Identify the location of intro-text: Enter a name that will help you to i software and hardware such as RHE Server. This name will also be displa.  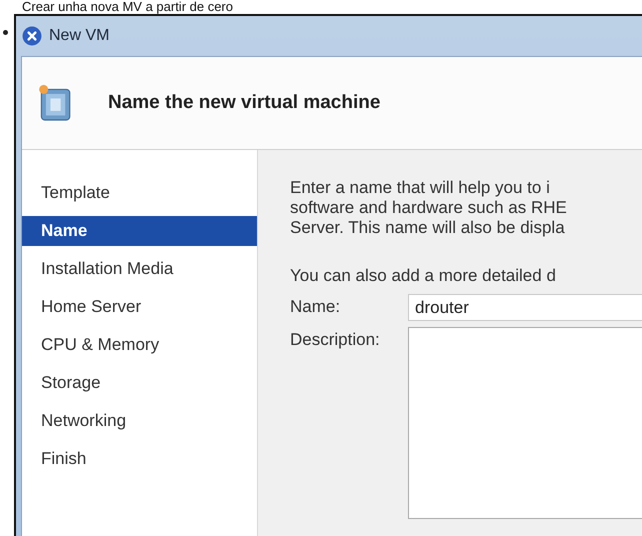
(429, 208).